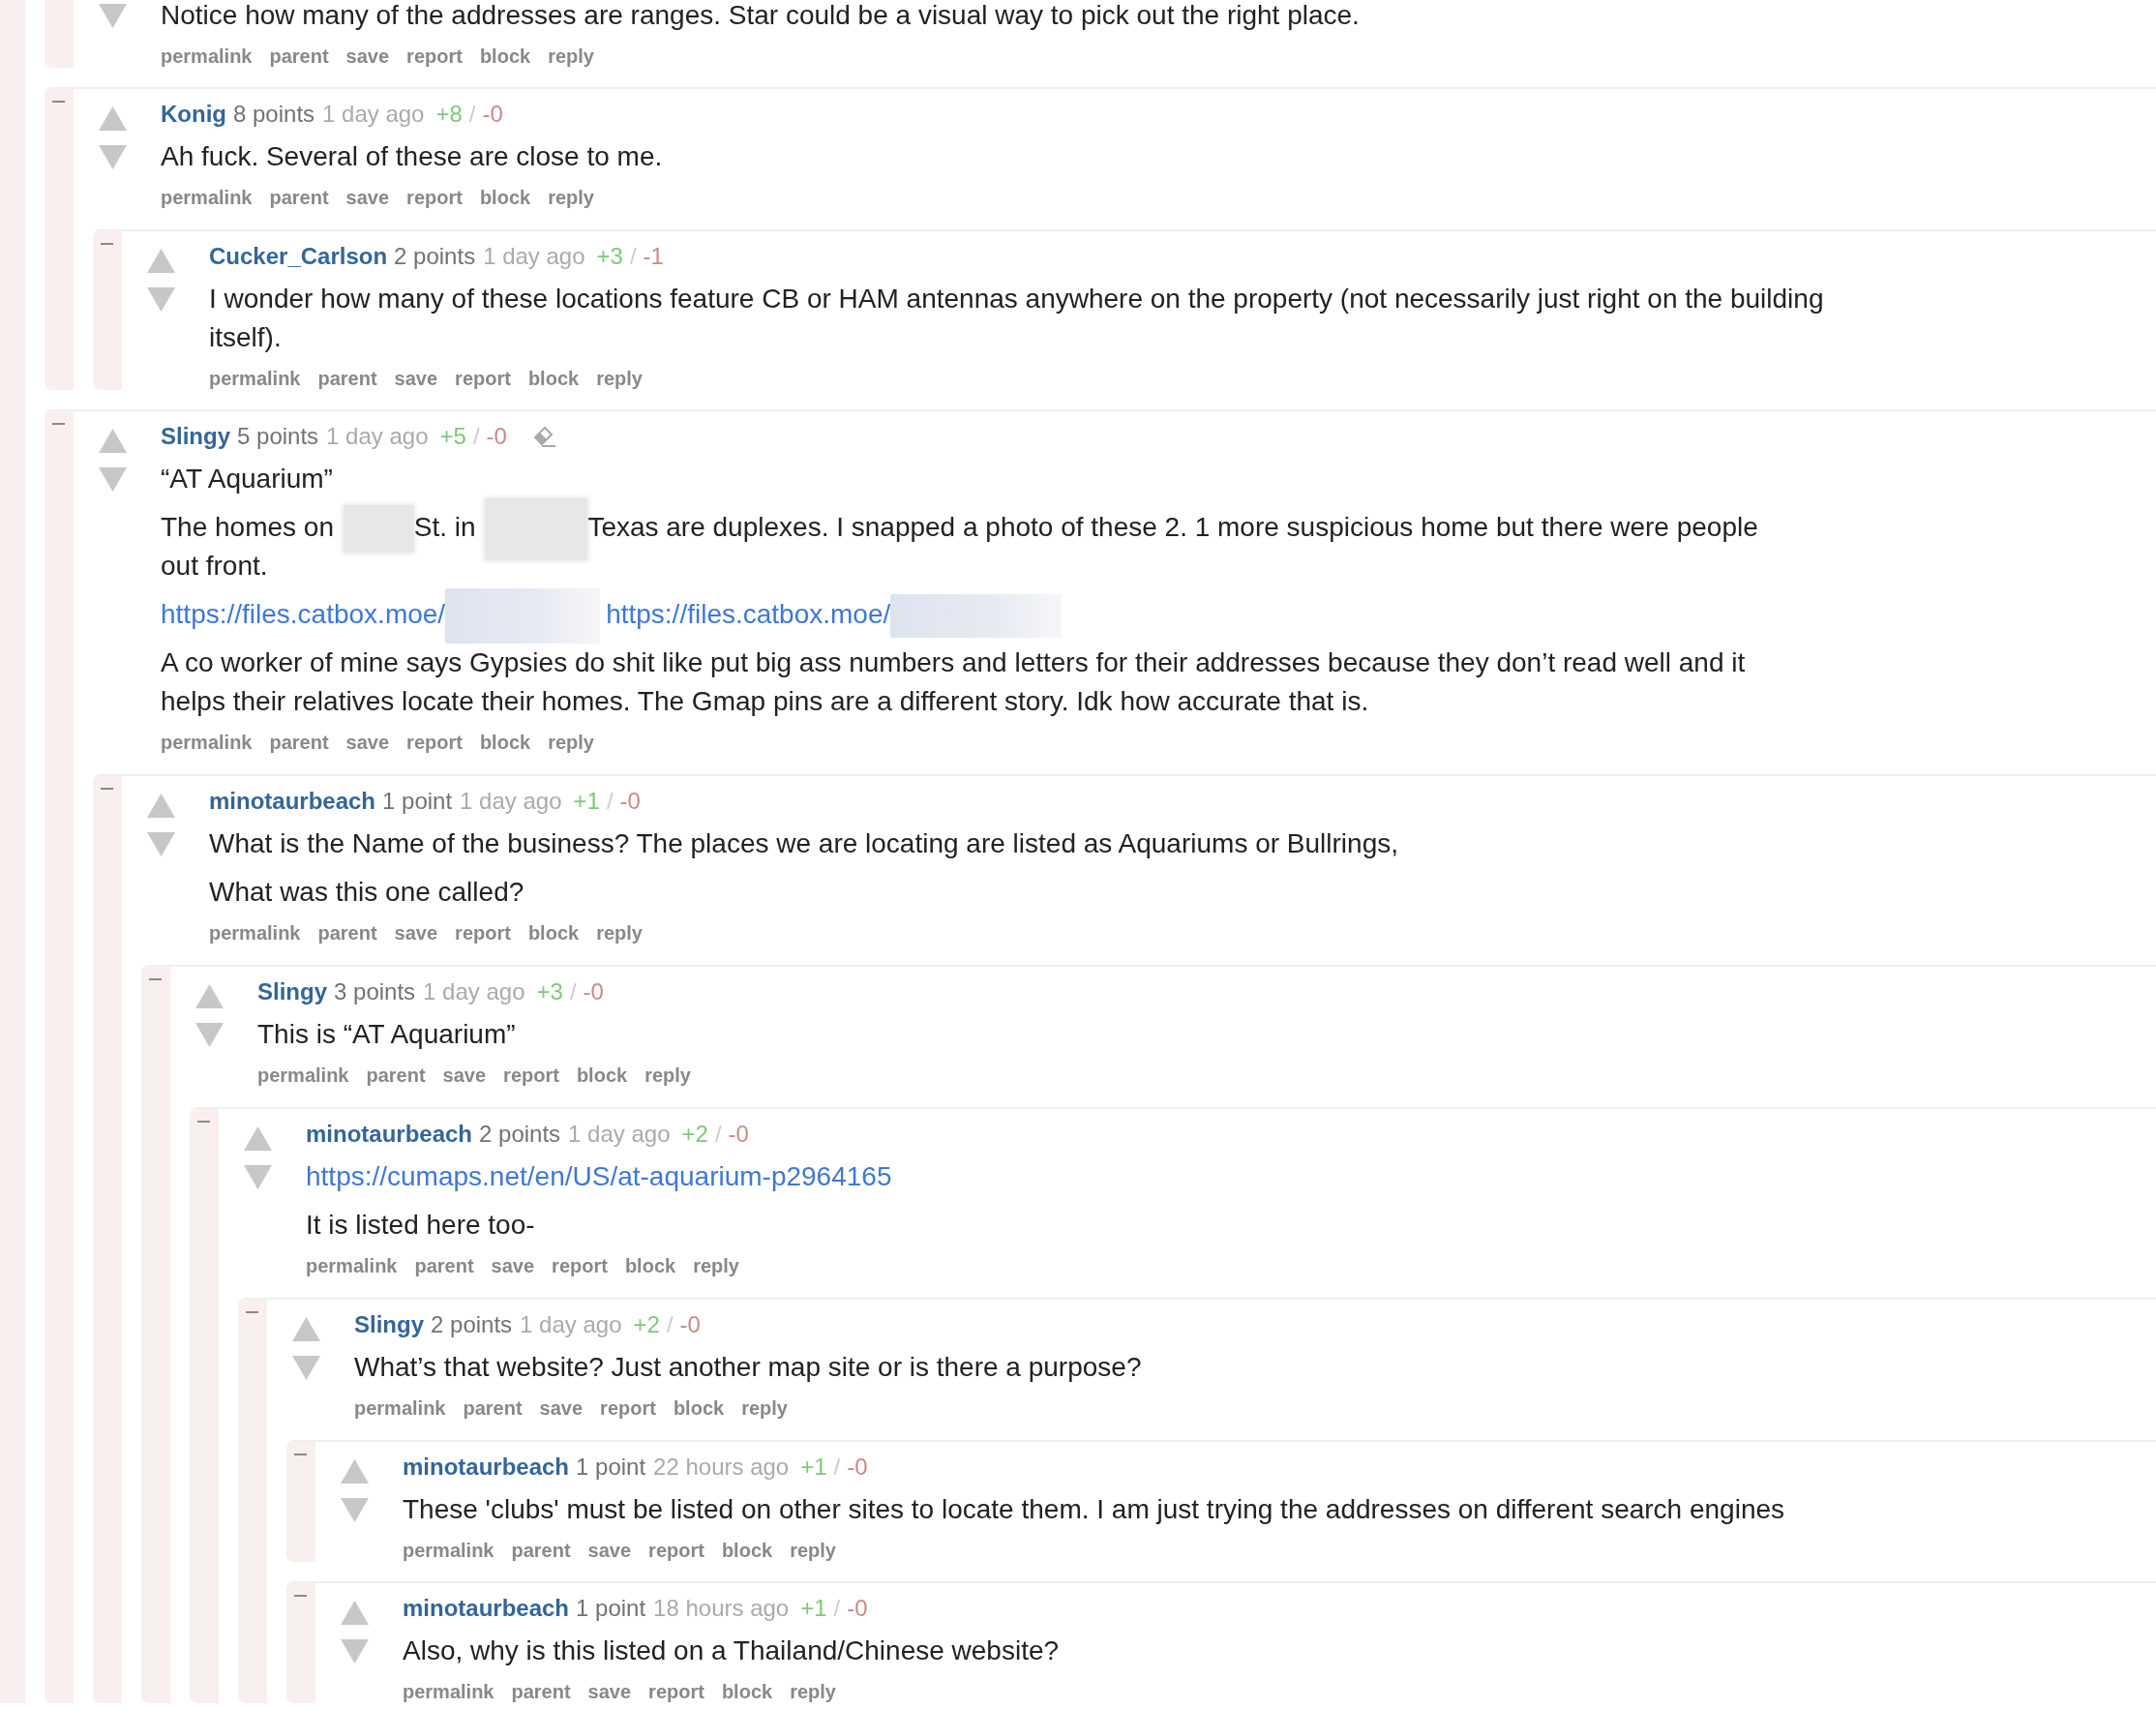 The image size is (2156, 1709). Describe the element at coordinates (193, 115) in the screenshot. I see `username-link: Konig` at that location.